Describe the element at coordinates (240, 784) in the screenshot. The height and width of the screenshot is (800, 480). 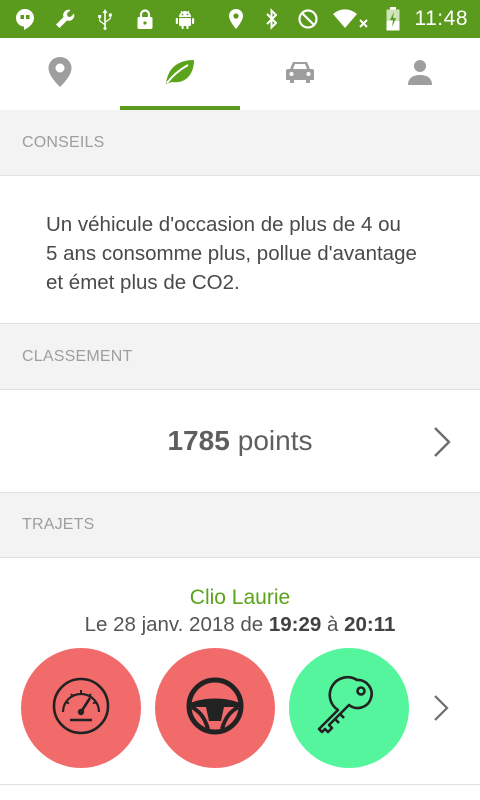
I see `divider` at that location.